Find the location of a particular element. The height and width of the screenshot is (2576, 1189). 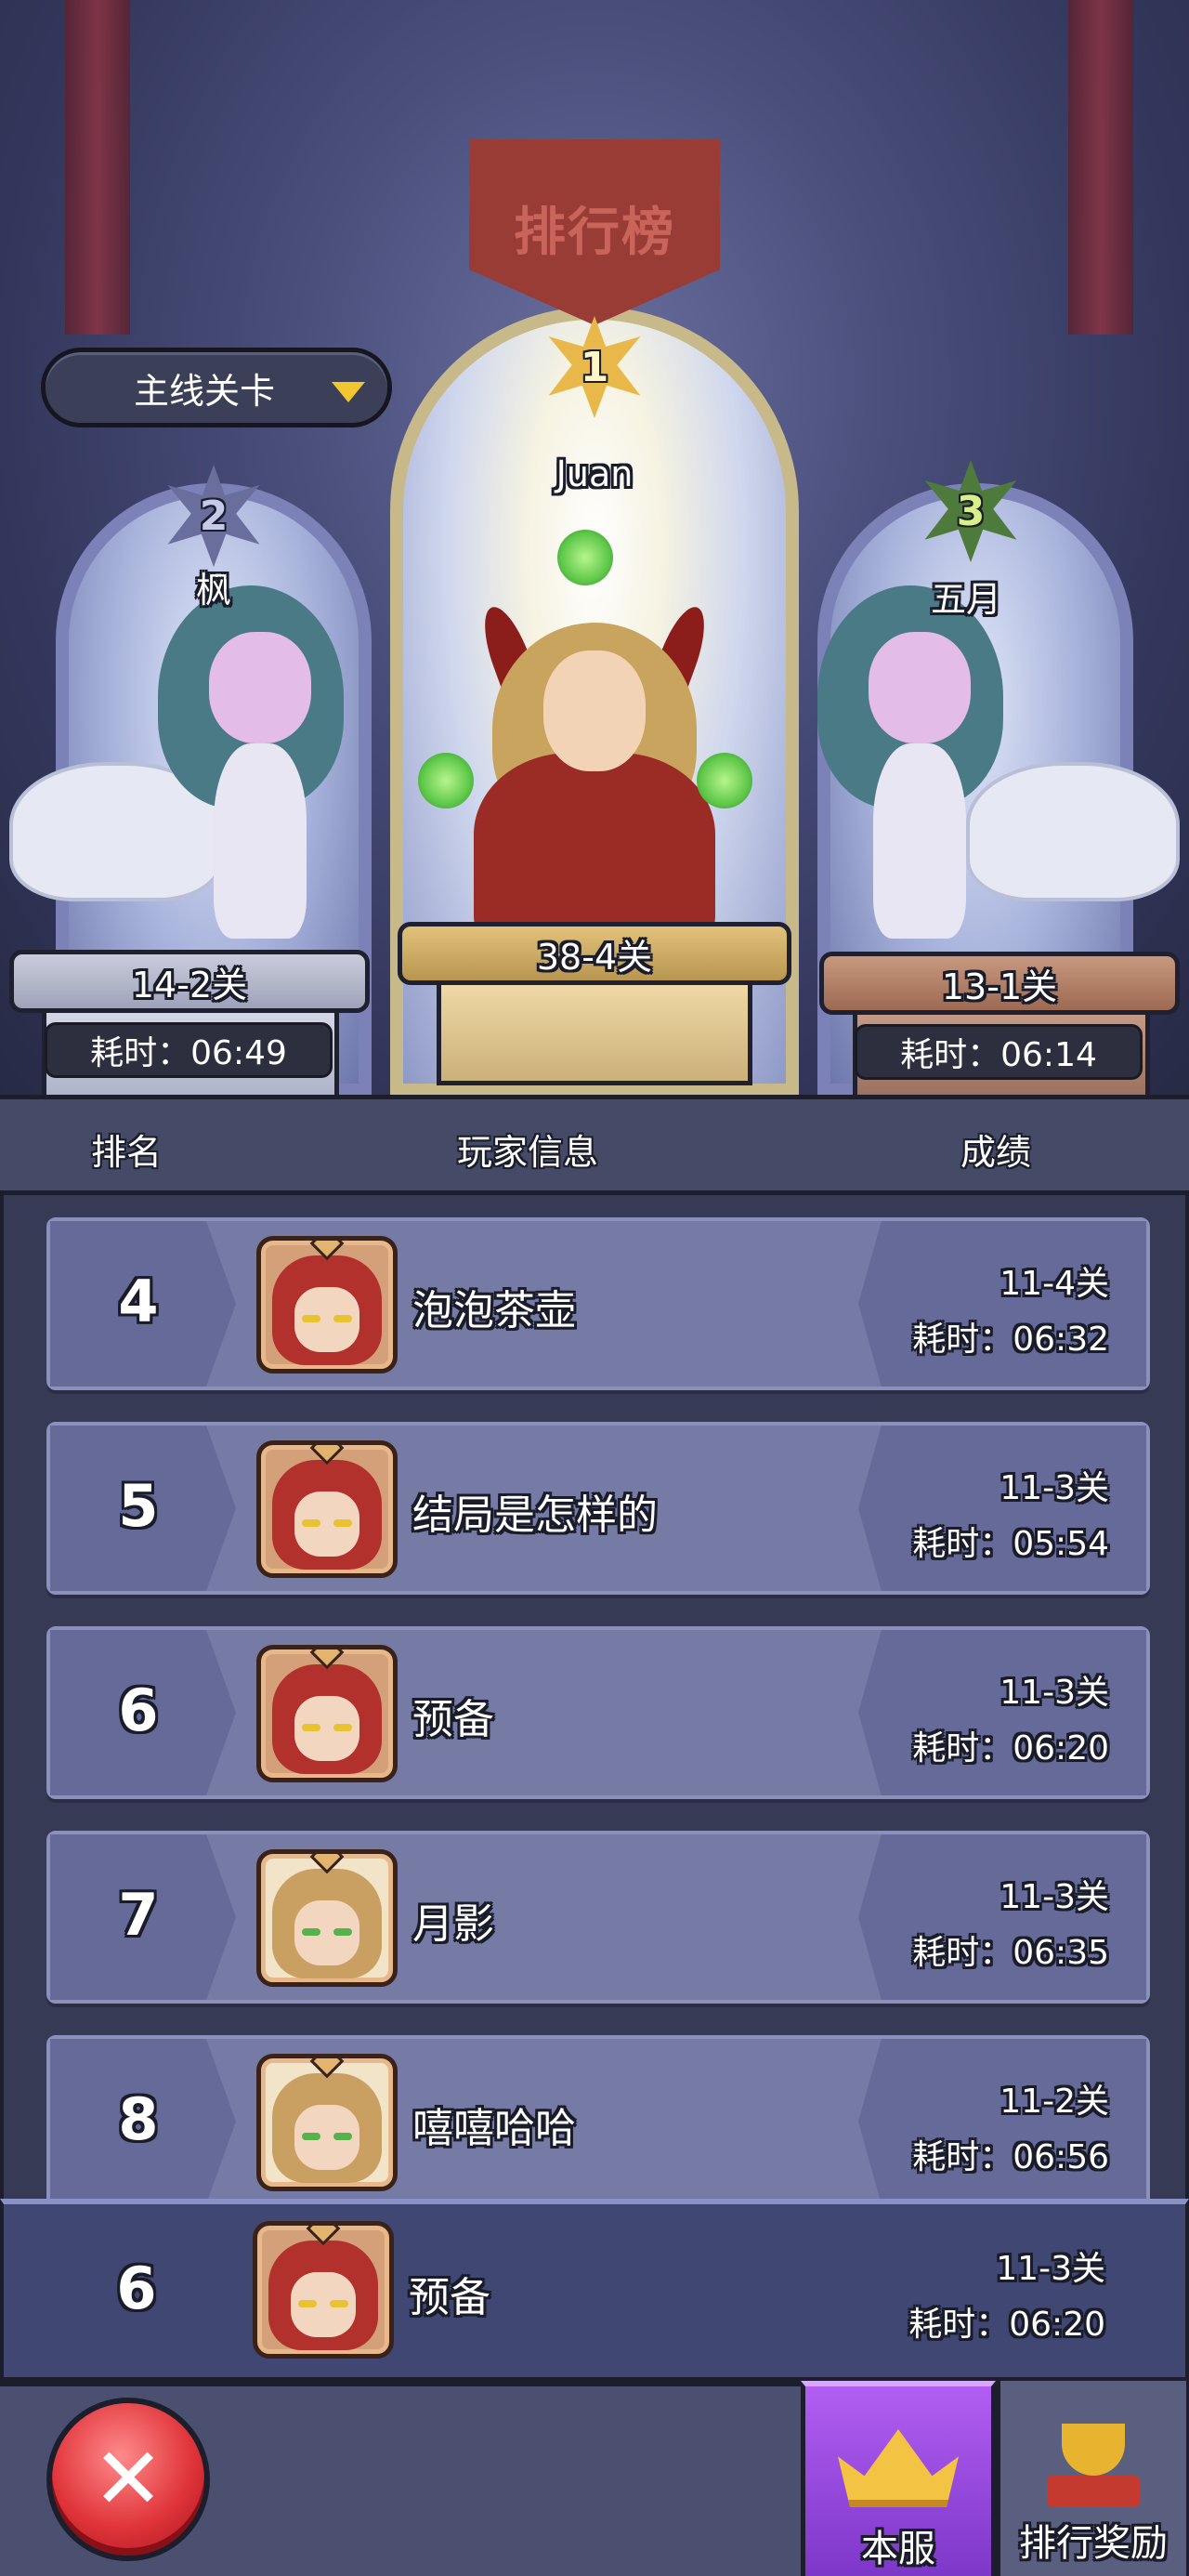

row-time: 耗时：05:54 is located at coordinates (1010, 1544).